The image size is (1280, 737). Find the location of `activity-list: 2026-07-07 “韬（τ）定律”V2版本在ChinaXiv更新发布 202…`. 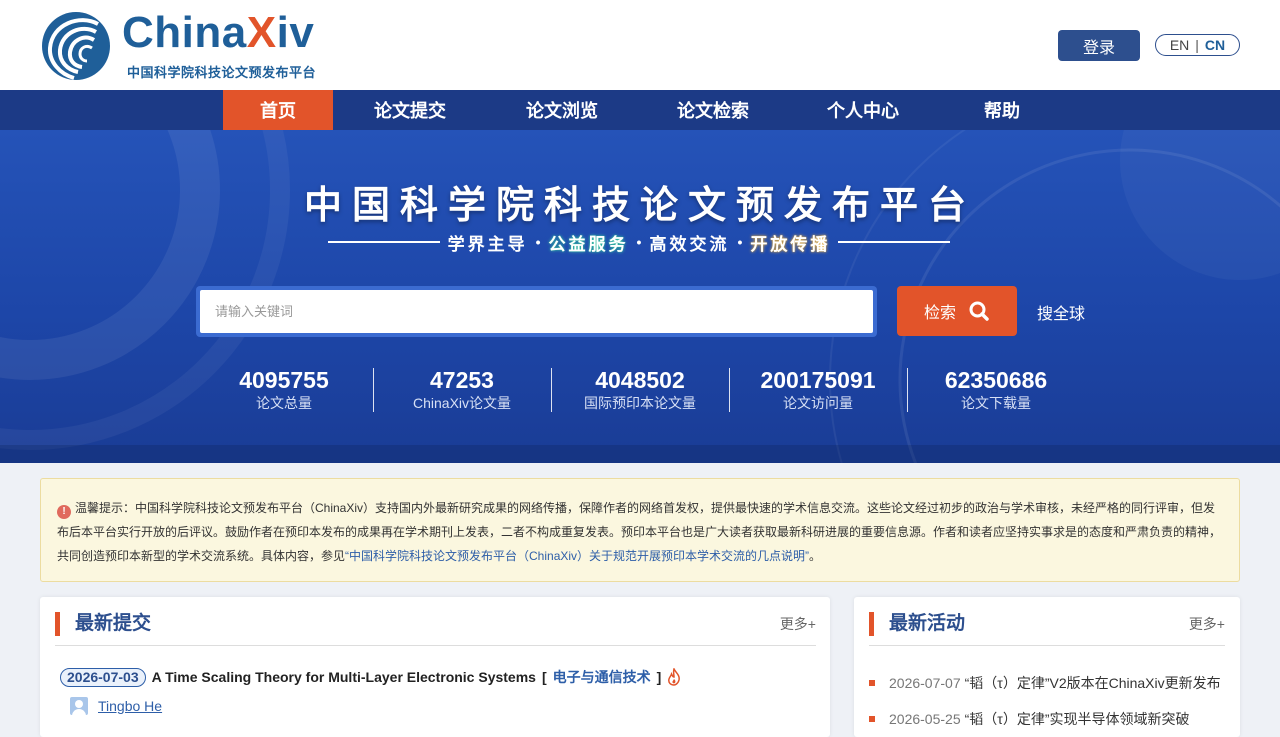

activity-list: 2026-07-07 “韬（τ）定律”V2版本在ChinaXiv更新发布 202… is located at coordinates (1047, 701).